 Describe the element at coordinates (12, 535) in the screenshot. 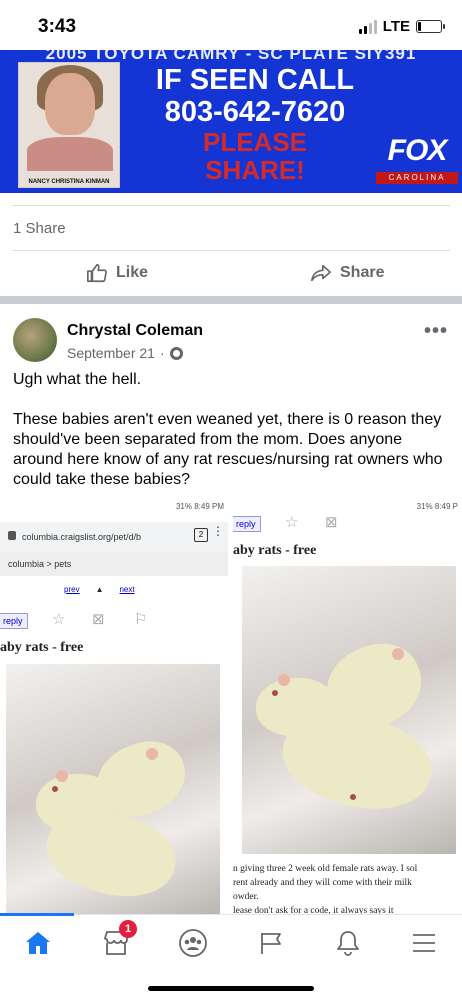

I see `lock-icon` at that location.